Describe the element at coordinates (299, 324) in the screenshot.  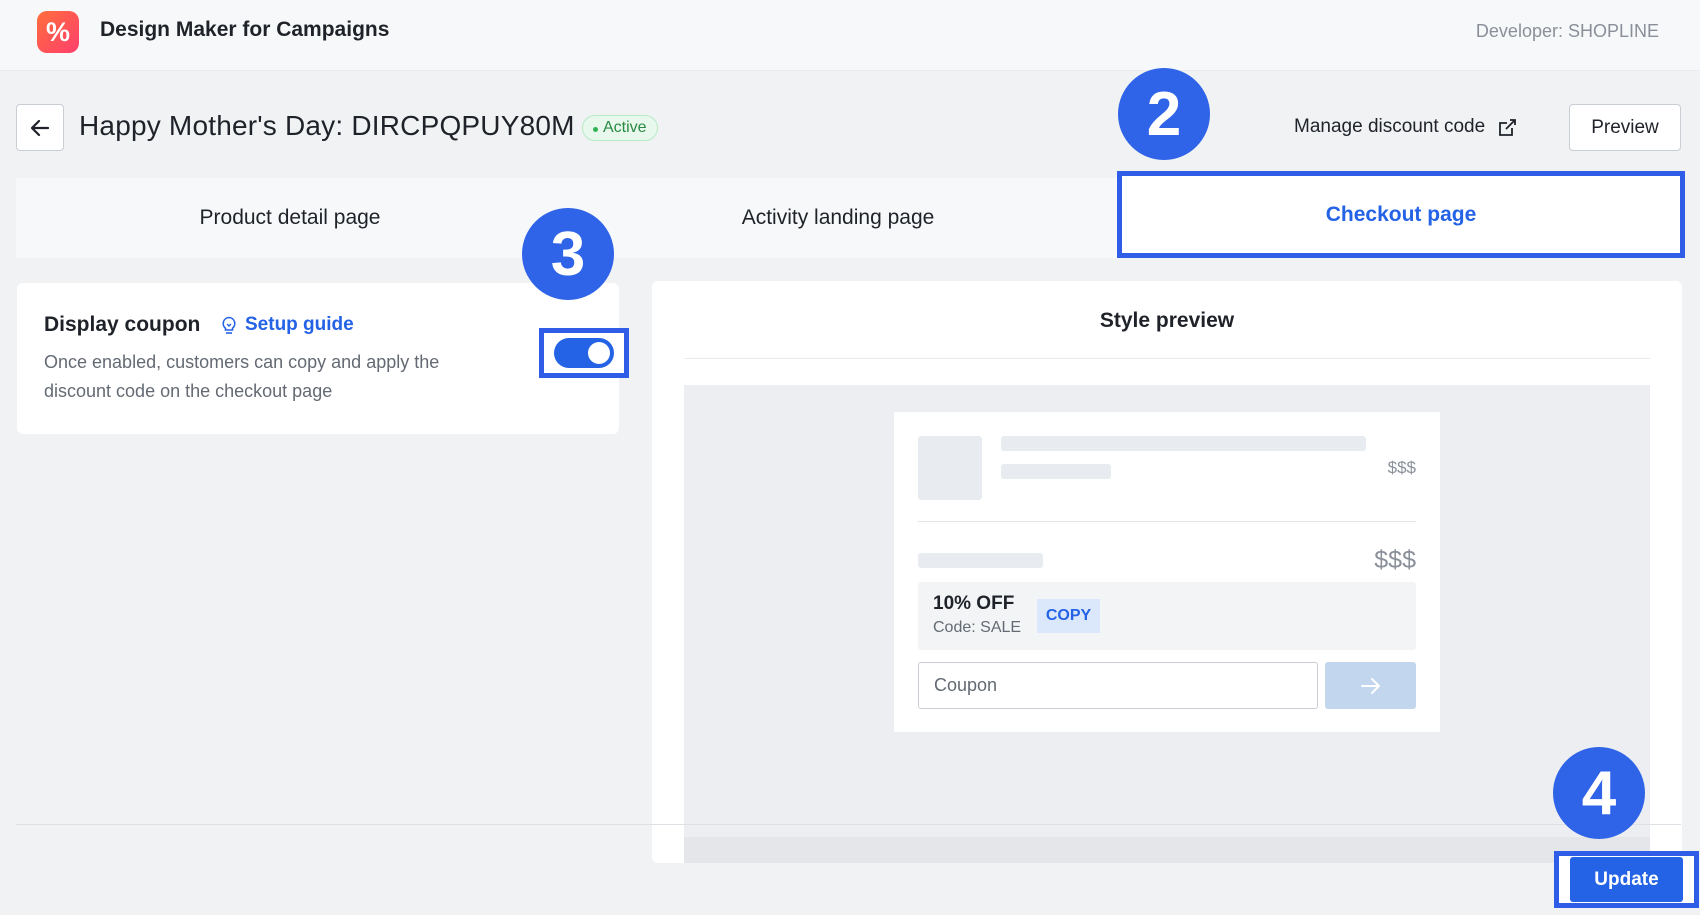
I see `setup-guide-label: Setup guide` at that location.